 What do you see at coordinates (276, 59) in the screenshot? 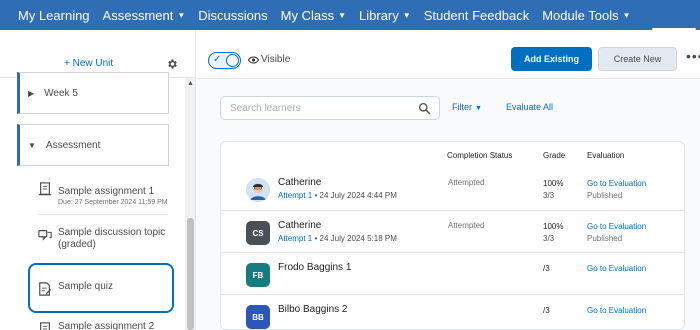
I see `visibility-label: Visible` at bounding box center [276, 59].